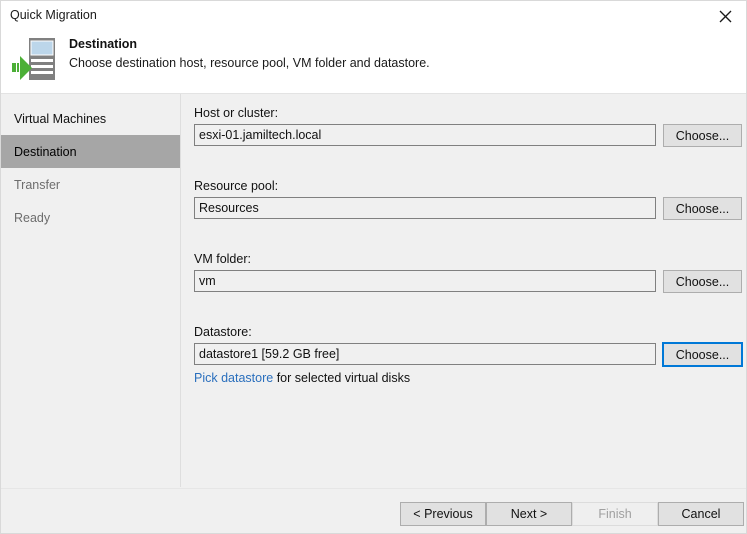 The image size is (747, 534). Describe the element at coordinates (233, 378) in the screenshot. I see `pick-datastore-link: Pick datastore` at that location.